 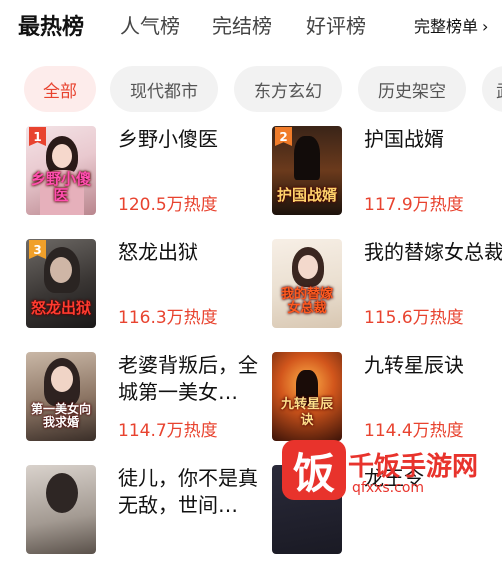 I want to click on chip-martial: 武, so click(x=492, y=89).